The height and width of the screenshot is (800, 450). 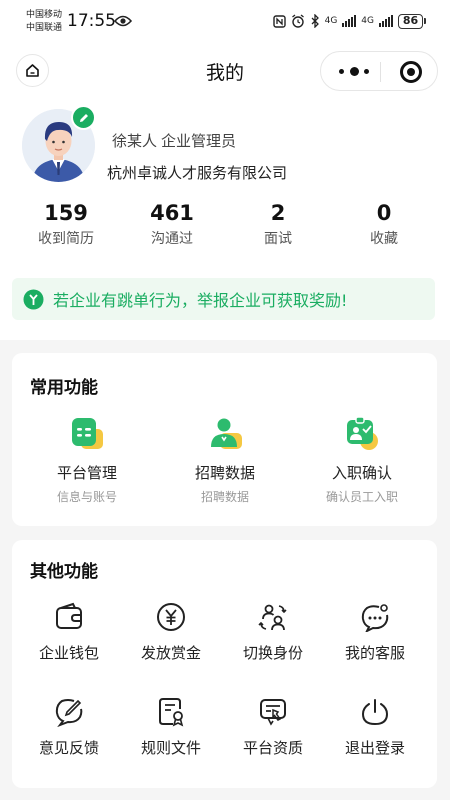 I want to click on item-label: 我的客服, so click(x=374, y=653).